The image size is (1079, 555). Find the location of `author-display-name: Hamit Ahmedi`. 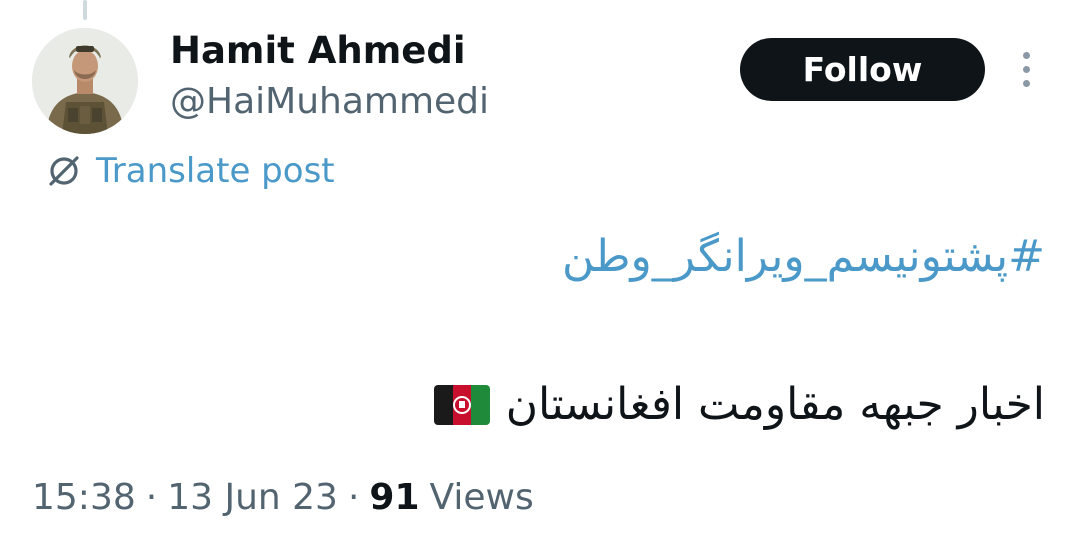

author-display-name: Hamit Ahmedi is located at coordinates (318, 51).